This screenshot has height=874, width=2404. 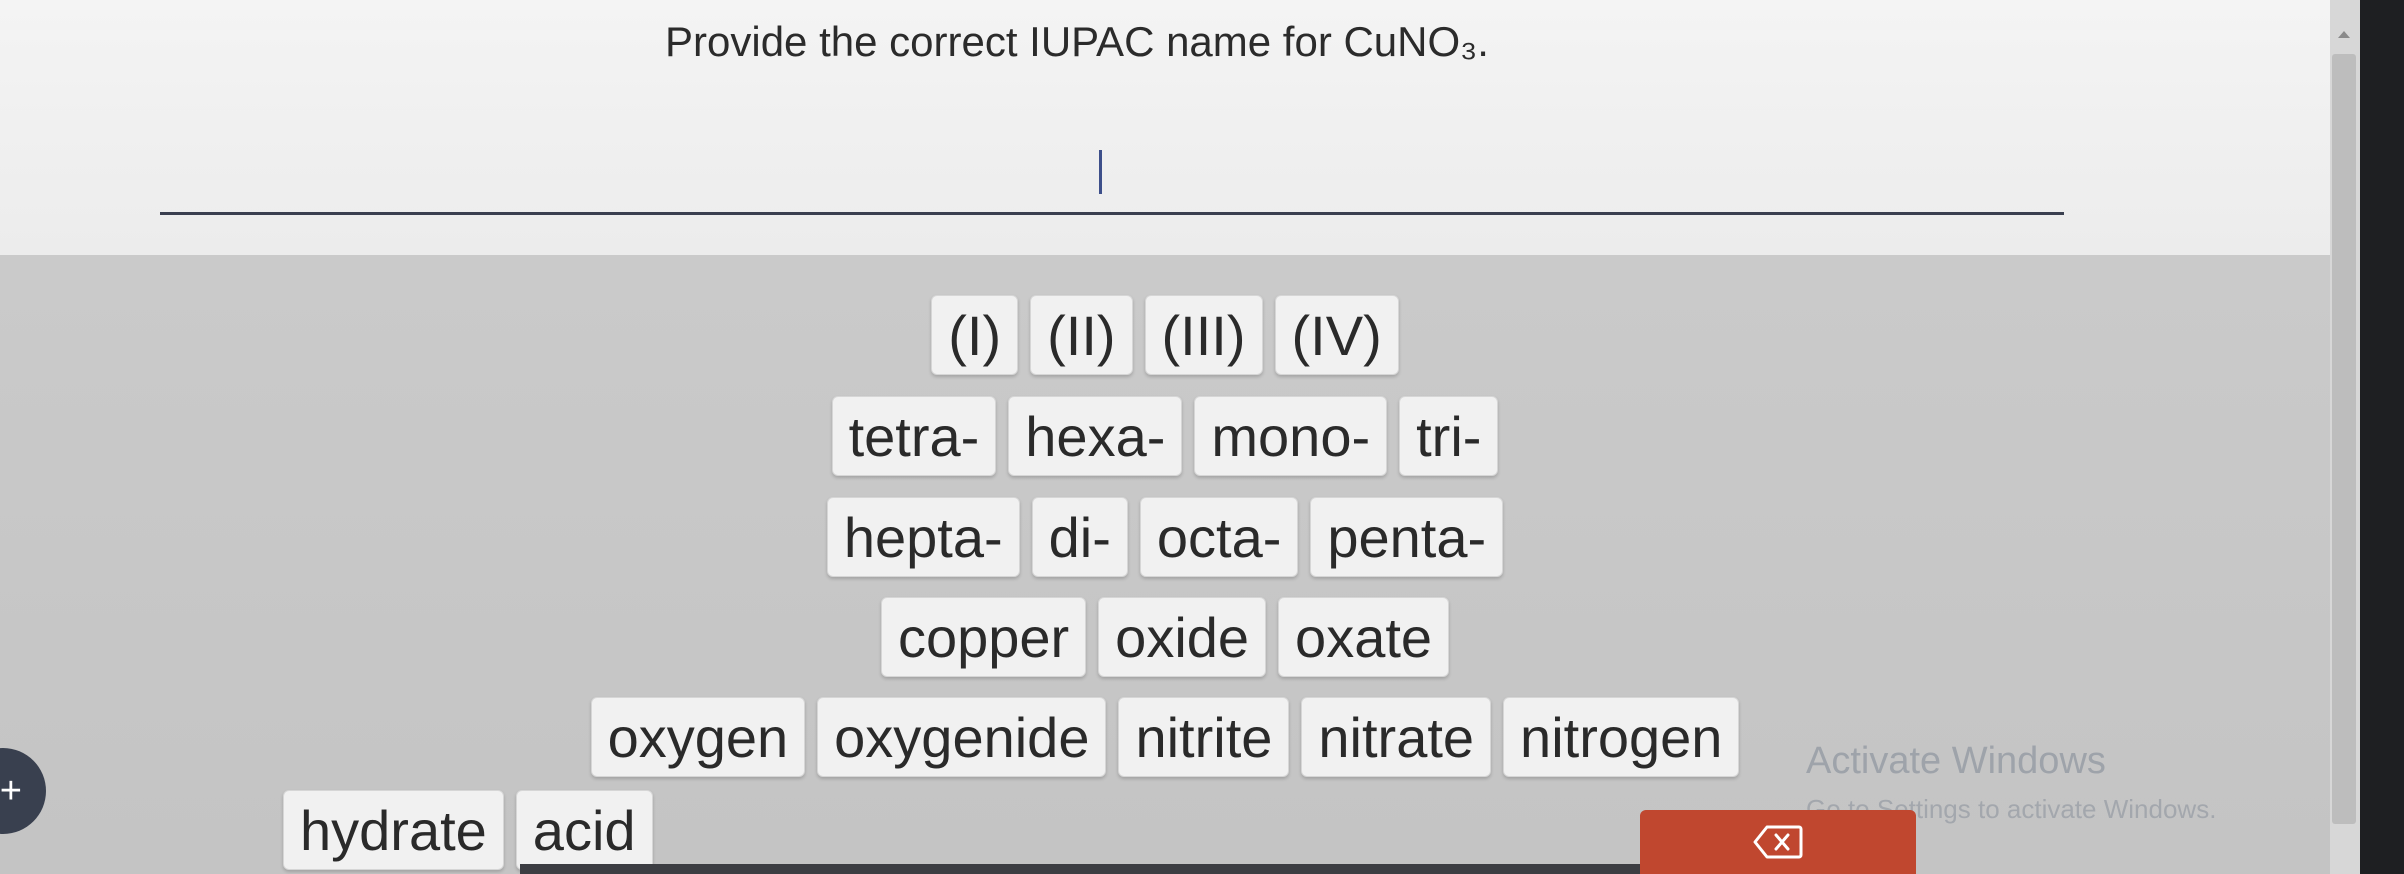 I want to click on tile-row-suffixes: hydrate acid, so click(x=468, y=830).